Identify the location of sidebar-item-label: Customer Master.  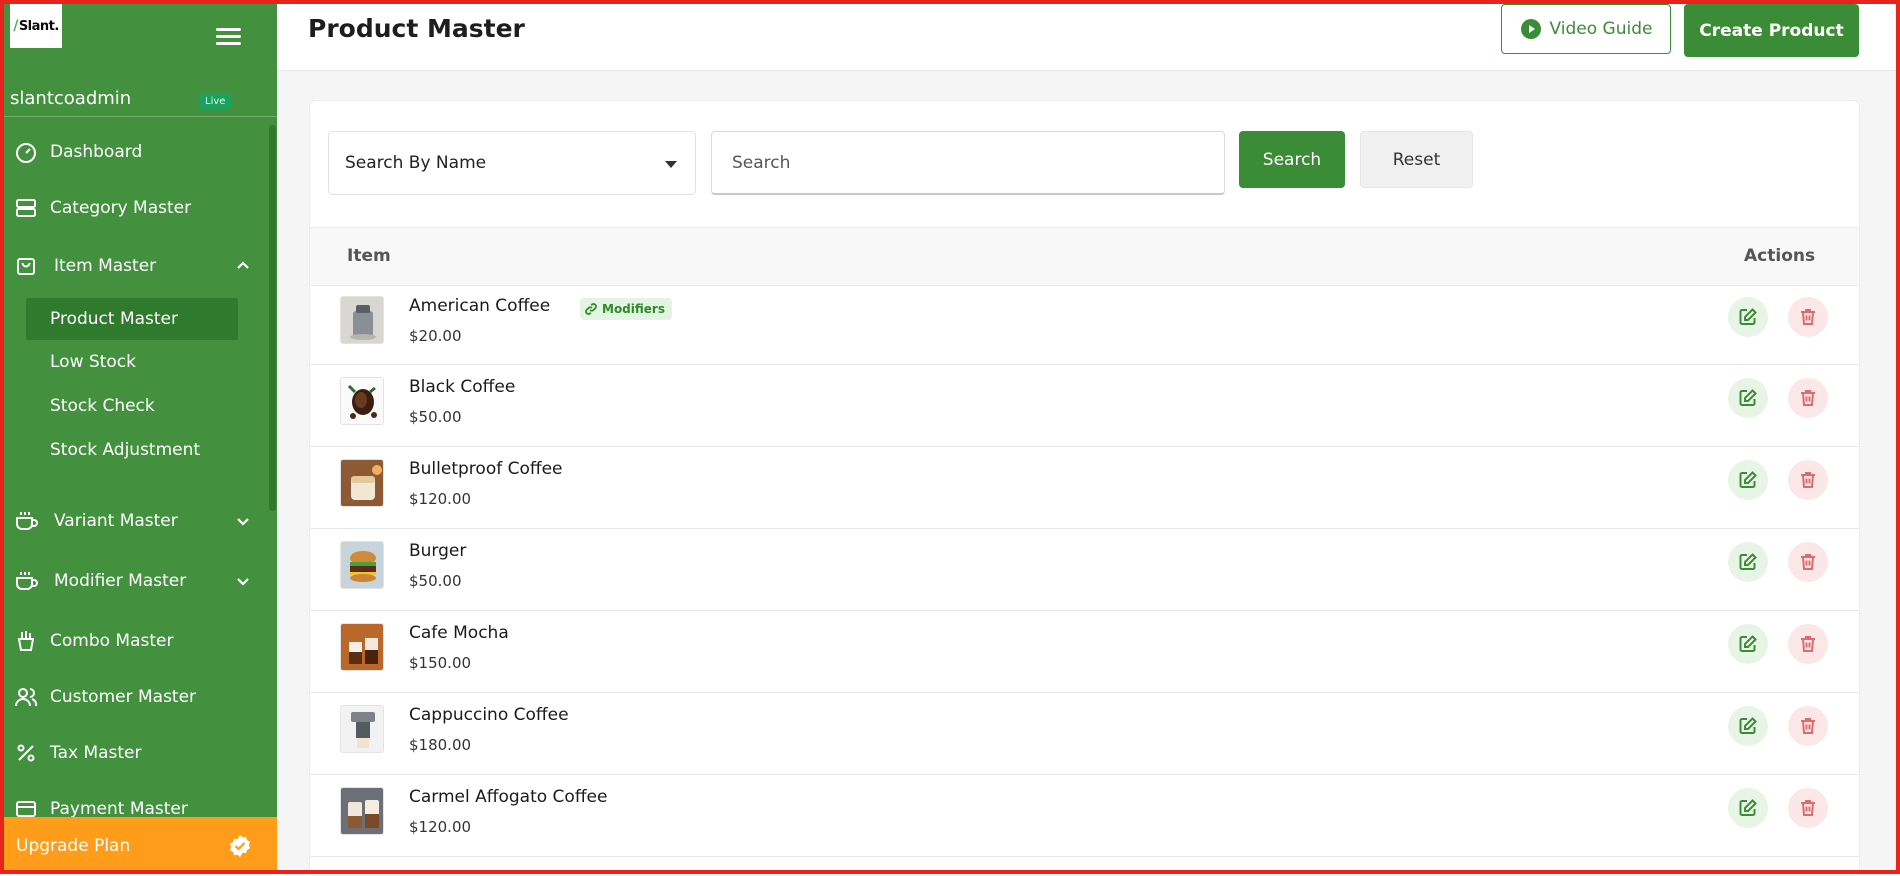
(123, 697).